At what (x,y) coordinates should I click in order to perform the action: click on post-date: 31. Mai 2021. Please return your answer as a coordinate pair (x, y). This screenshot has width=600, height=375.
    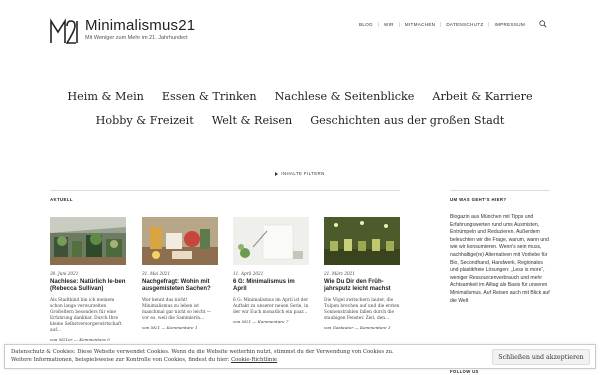
    Looking at the image, I should click on (156, 273).